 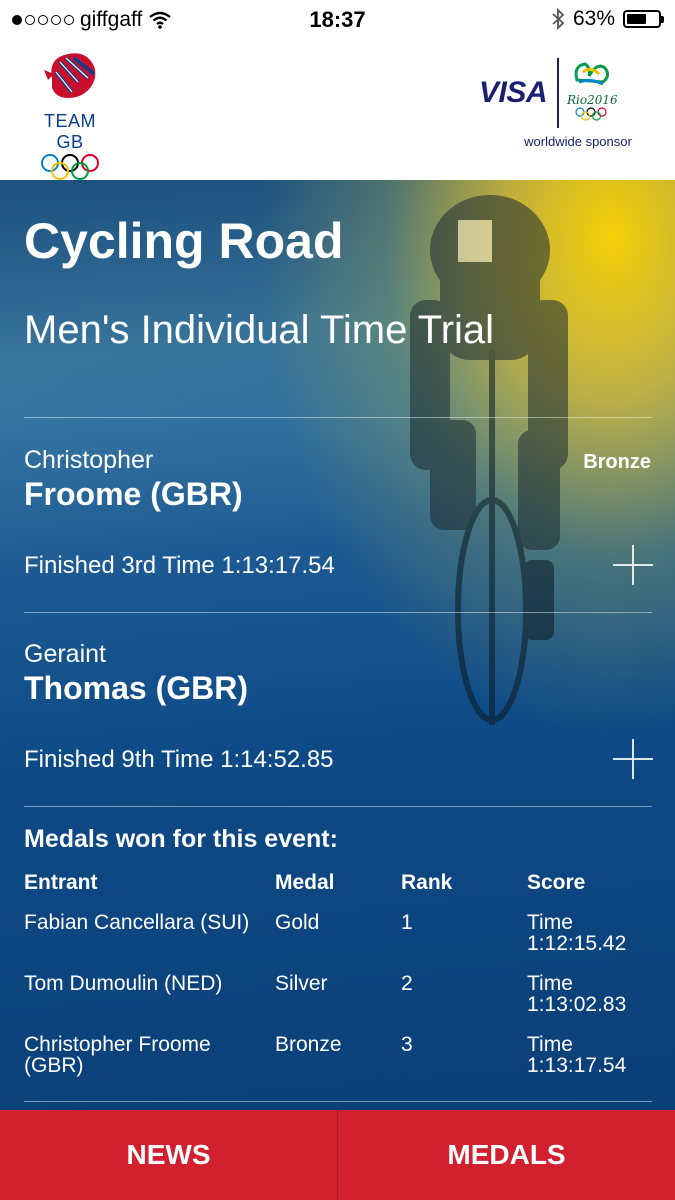 I want to click on column-header-score: Score, so click(x=556, y=882).